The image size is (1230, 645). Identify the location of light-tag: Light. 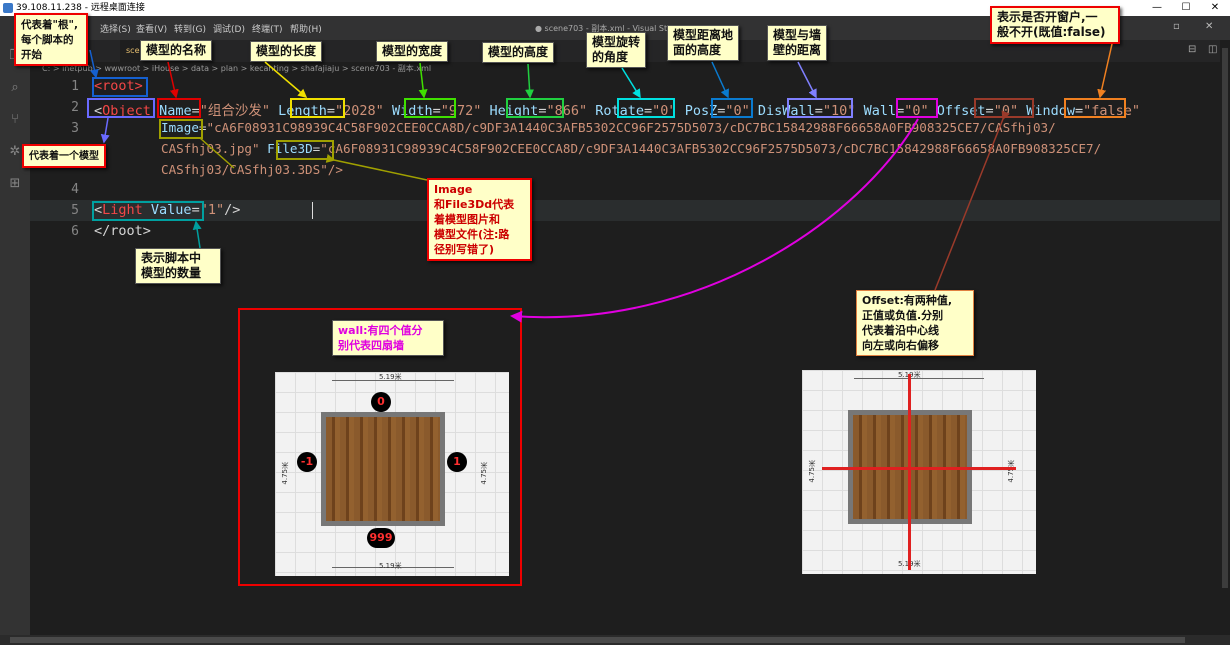
(122, 210).